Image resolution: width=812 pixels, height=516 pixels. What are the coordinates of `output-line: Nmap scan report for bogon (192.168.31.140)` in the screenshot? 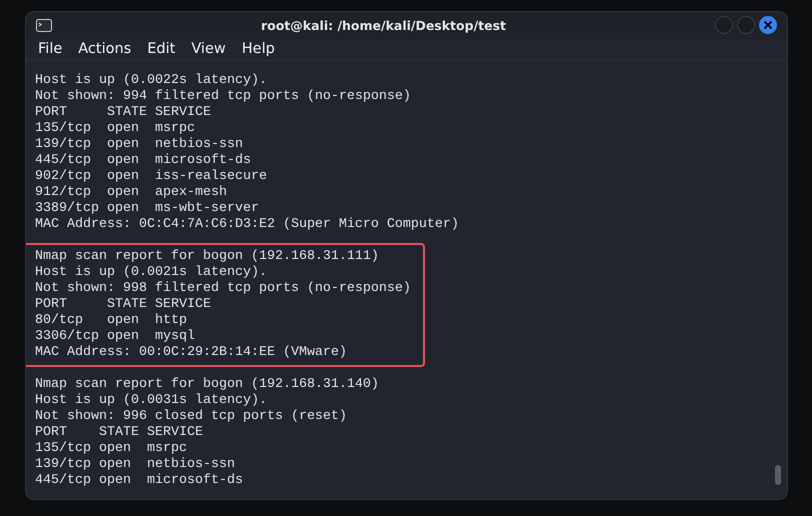 It's located at (207, 385).